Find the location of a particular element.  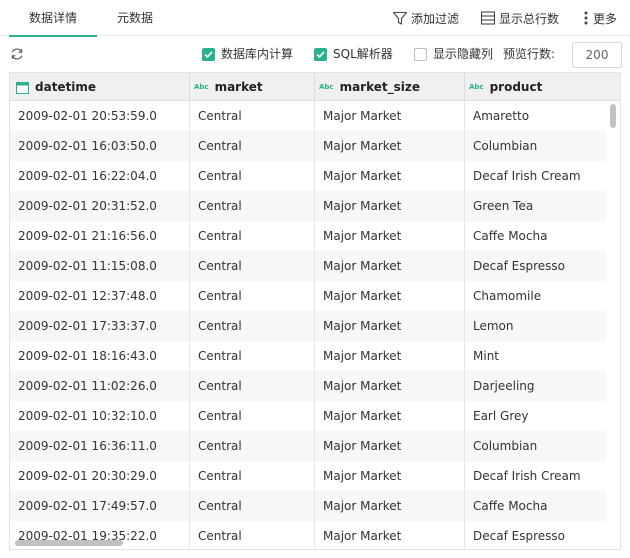

show-hidden-columns-checkbox is located at coordinates (420, 54).